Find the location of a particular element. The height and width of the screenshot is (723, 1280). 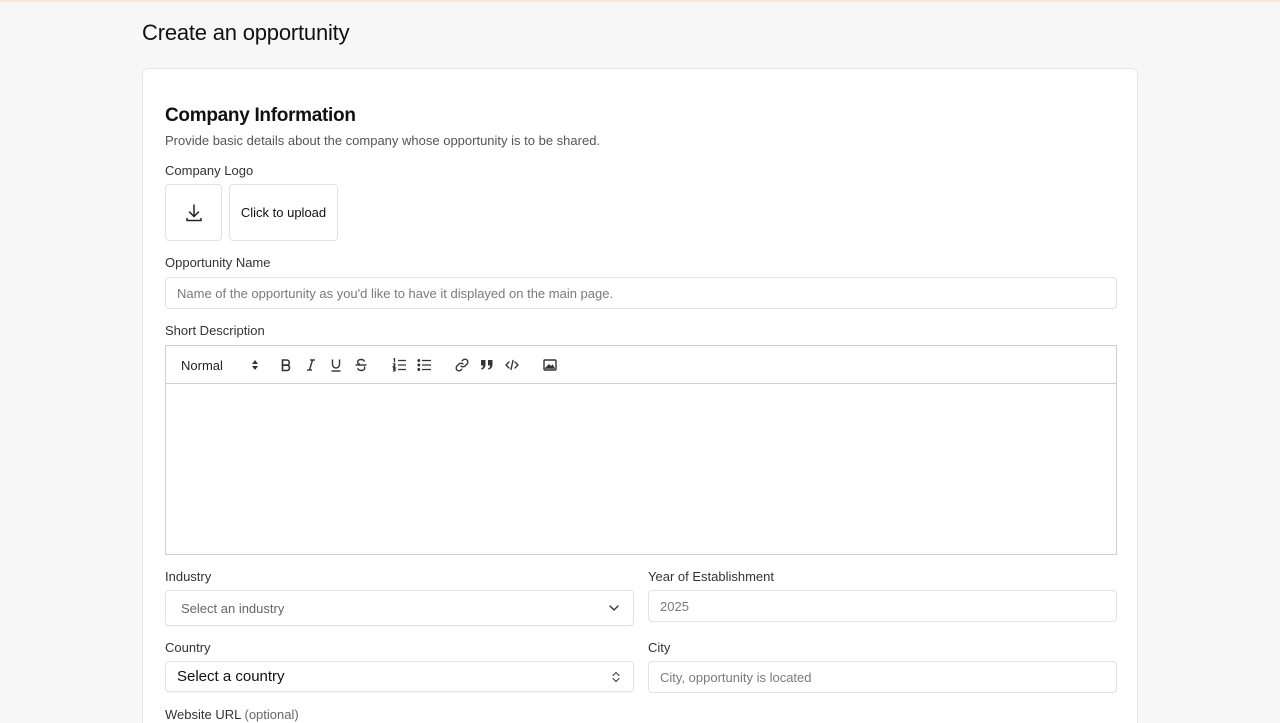

ordered-list-icon is located at coordinates (399, 365).